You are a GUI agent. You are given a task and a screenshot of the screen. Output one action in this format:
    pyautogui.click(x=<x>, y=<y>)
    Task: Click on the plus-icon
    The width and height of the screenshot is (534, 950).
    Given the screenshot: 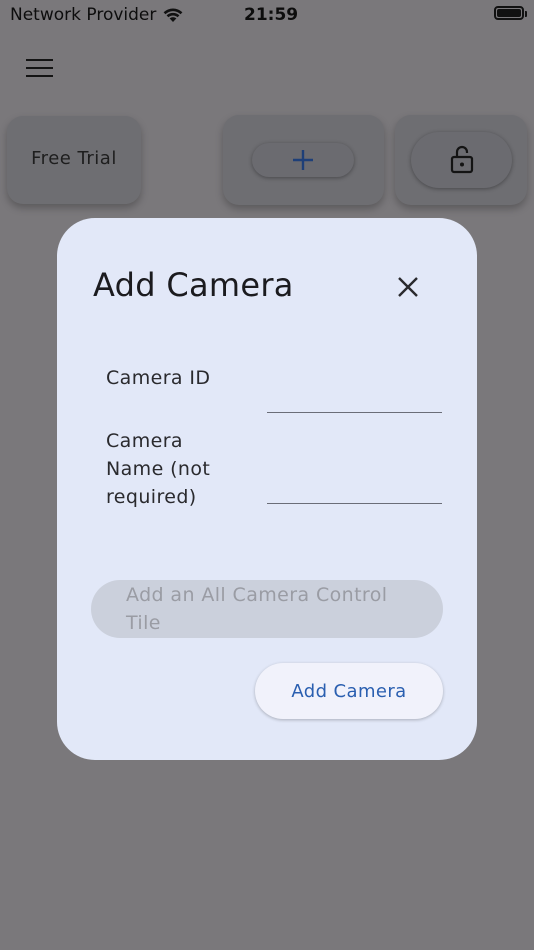 What is the action you would take?
    pyautogui.click(x=303, y=160)
    